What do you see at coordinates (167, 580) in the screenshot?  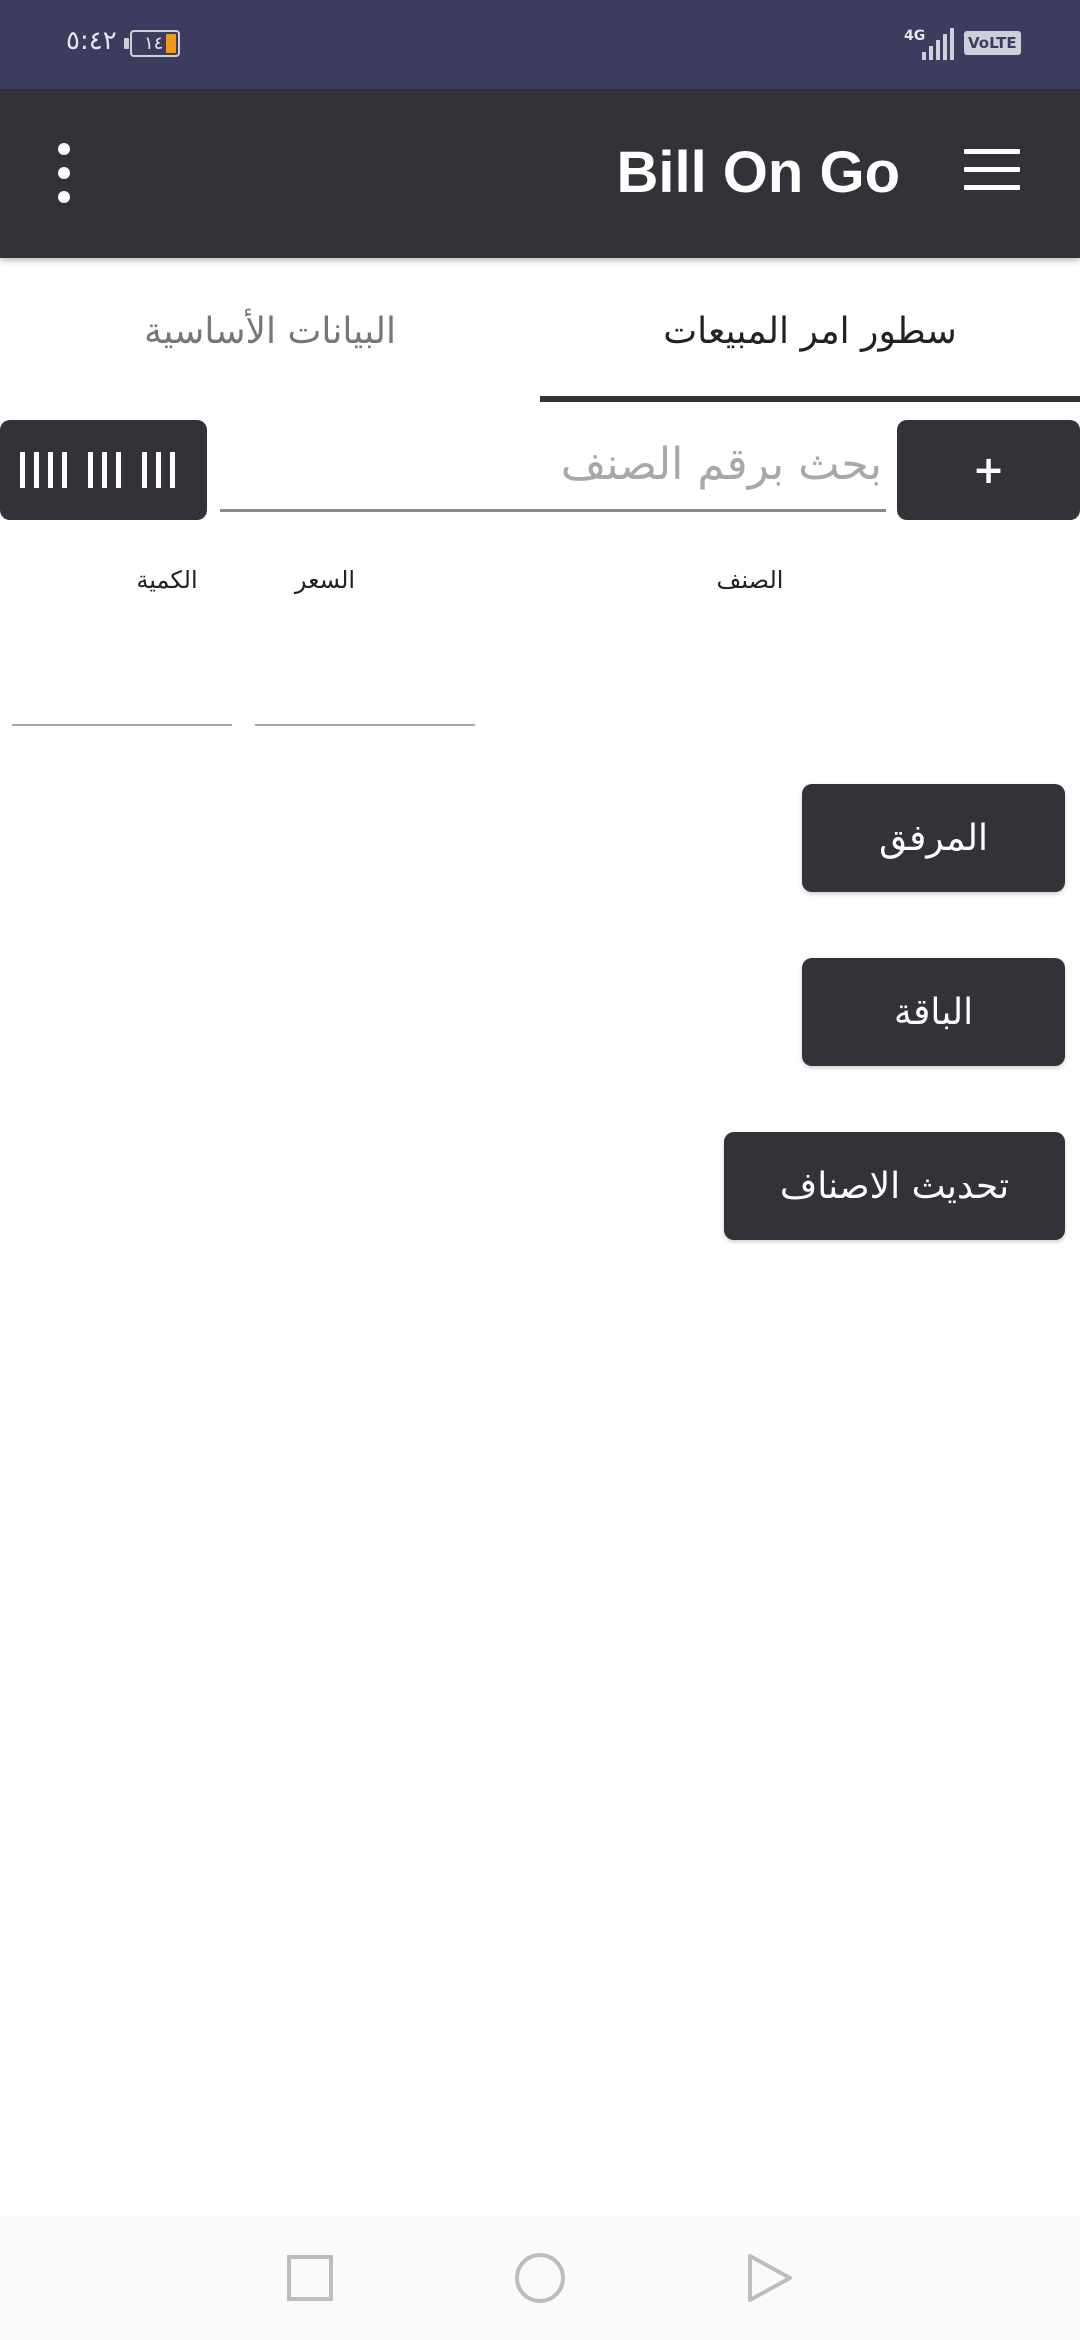 I see `column-header-quantity: الكمية` at bounding box center [167, 580].